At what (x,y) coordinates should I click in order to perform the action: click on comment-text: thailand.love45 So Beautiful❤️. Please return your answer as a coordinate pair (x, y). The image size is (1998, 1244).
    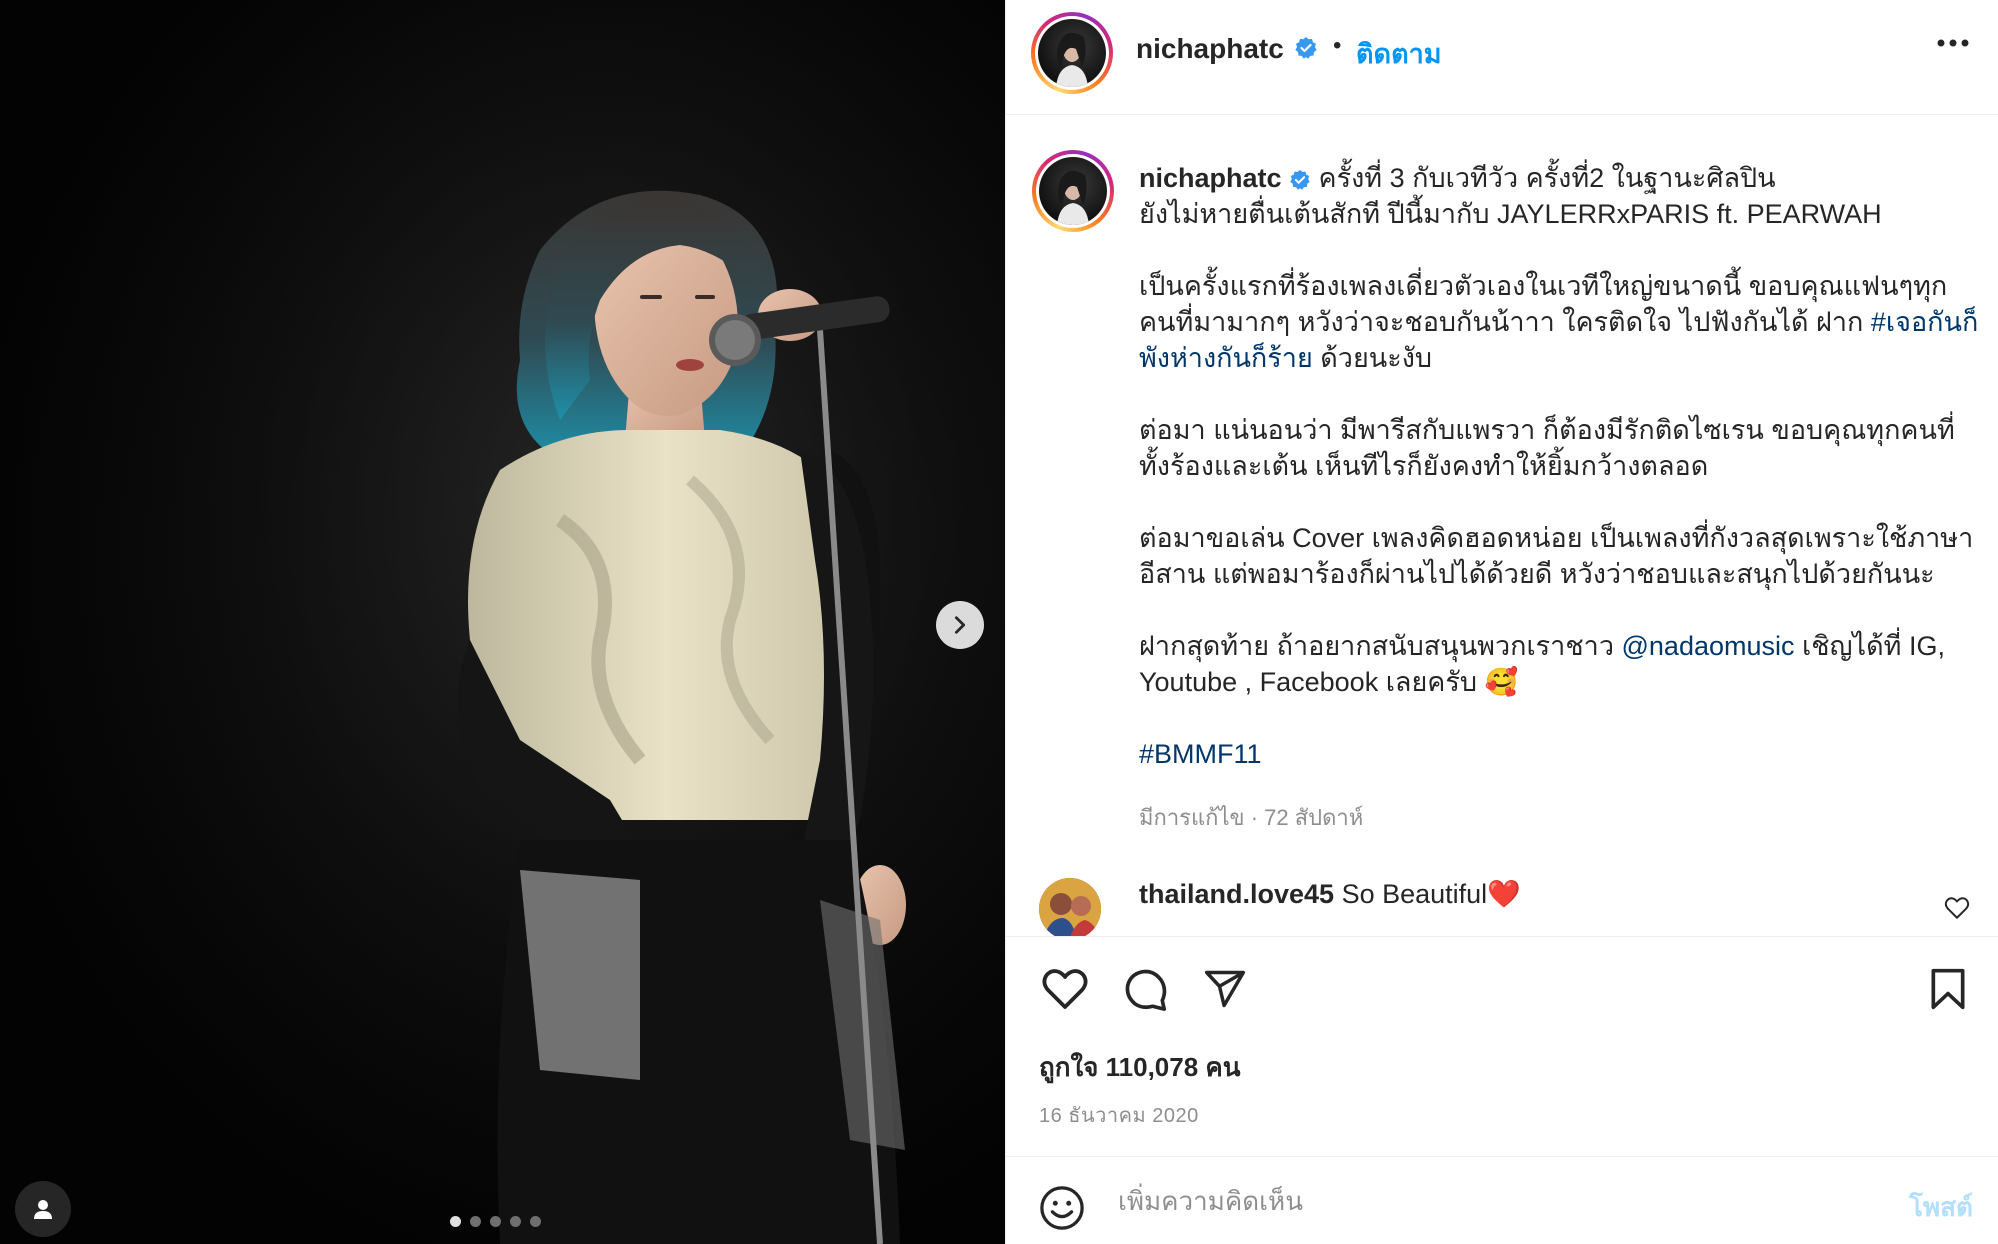
    Looking at the image, I should click on (1330, 894).